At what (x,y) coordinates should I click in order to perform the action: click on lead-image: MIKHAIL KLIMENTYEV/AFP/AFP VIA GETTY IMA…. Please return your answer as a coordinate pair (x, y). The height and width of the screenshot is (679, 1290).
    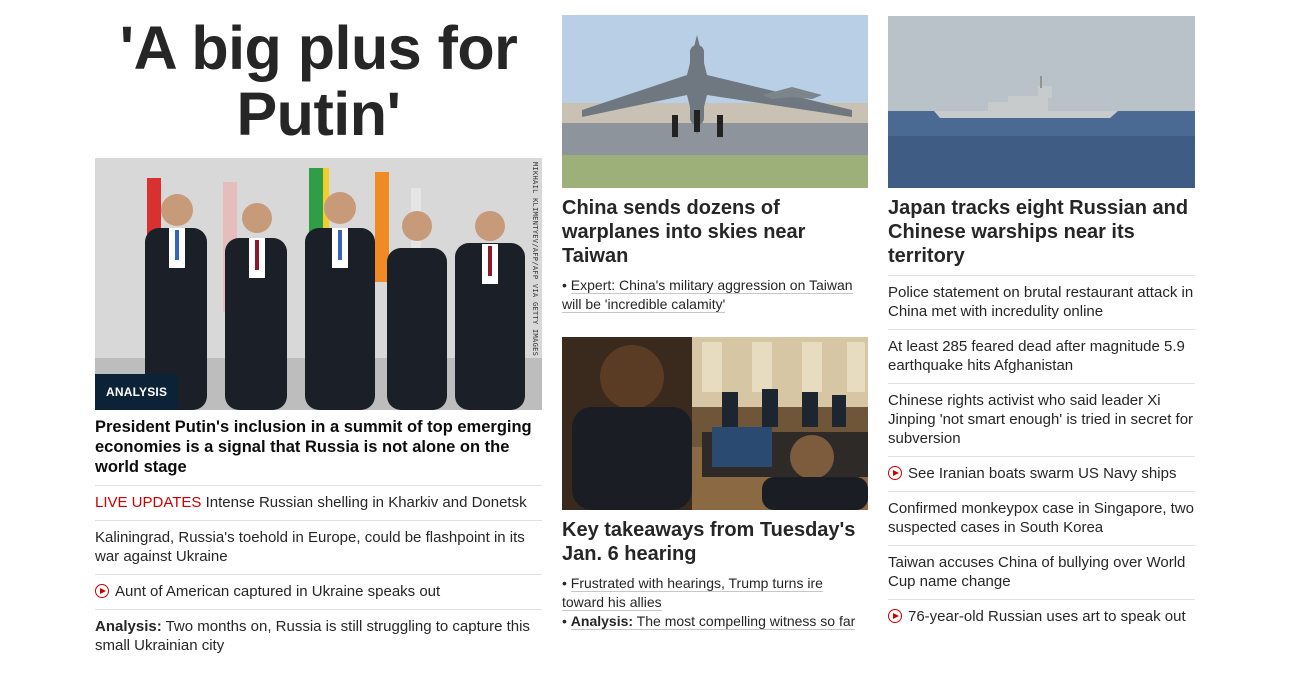
    Looking at the image, I should click on (318, 284).